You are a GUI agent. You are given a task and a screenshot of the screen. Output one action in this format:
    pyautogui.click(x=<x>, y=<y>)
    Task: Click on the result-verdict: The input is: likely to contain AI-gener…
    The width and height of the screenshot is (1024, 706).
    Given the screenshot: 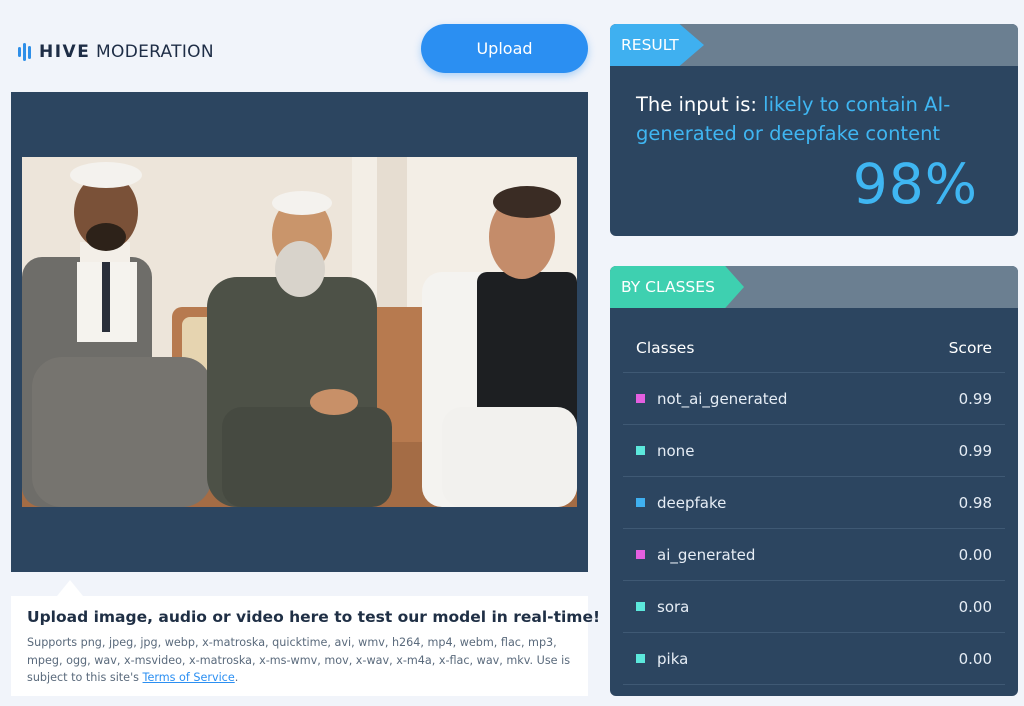 What is the action you would take?
    pyautogui.click(x=793, y=119)
    